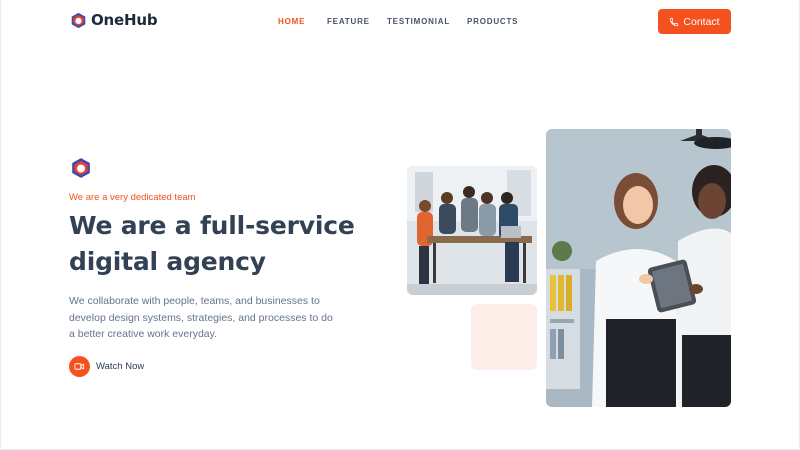 The height and width of the screenshot is (450, 800). I want to click on video-camera-icon, so click(79, 366).